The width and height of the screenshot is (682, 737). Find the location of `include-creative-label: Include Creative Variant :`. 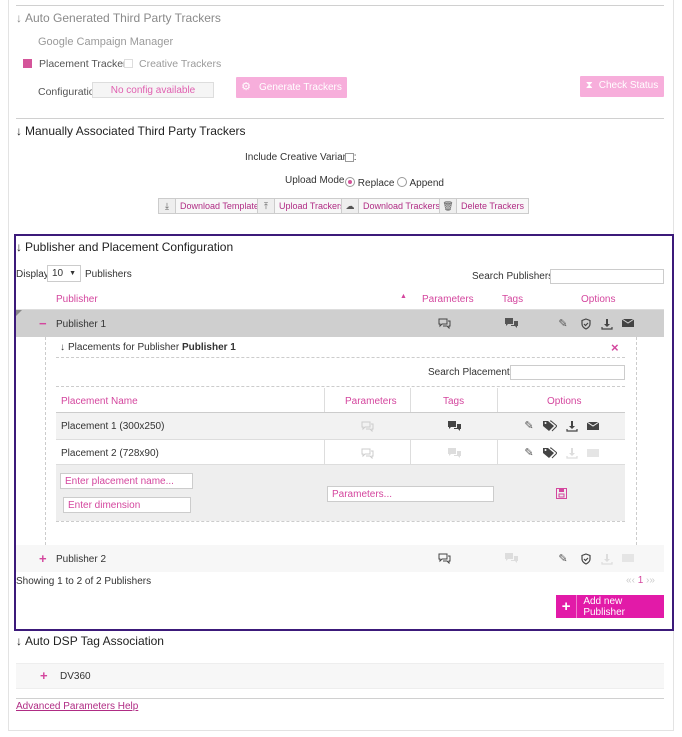

include-creative-label: Include Creative Variant : is located at coordinates (301, 157).